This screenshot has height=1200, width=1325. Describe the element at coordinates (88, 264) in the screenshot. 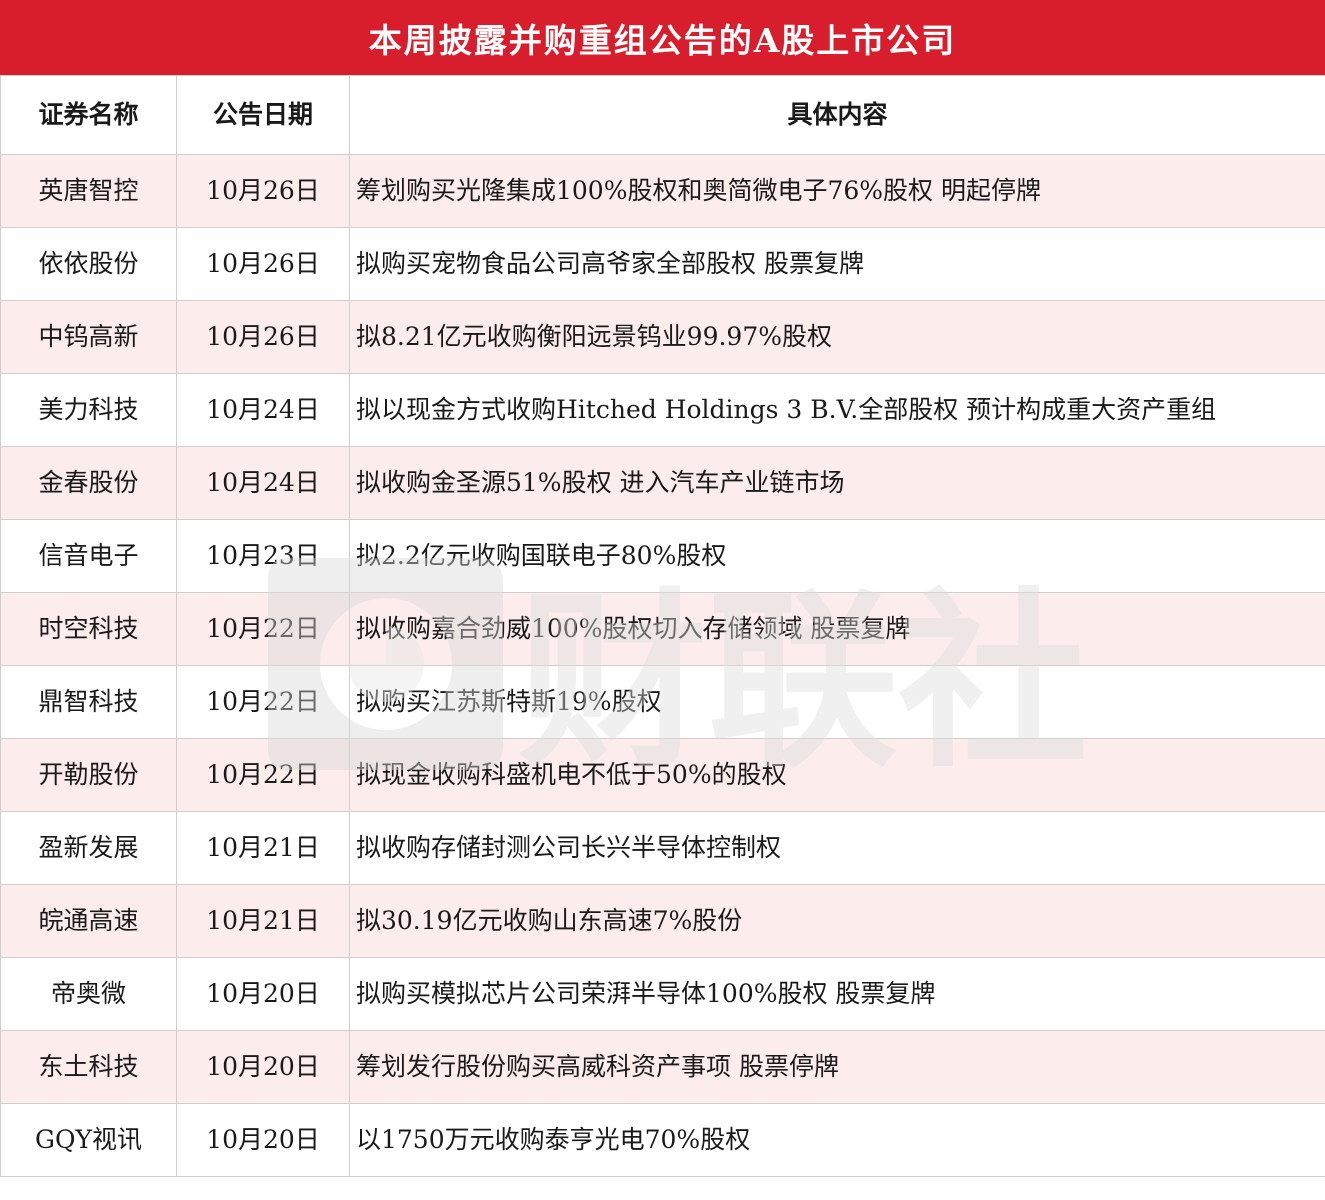

I see `security-name-cell: 依依股份` at that location.